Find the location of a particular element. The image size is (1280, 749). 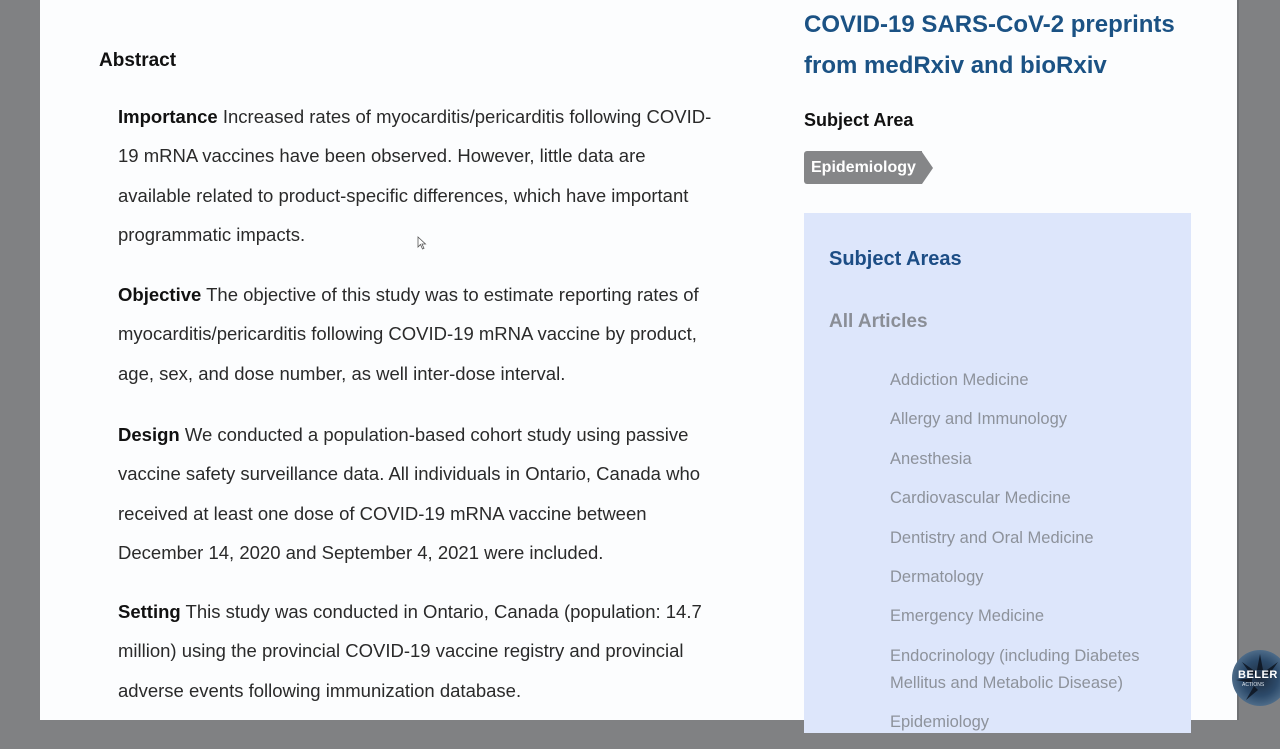

section-label: Design is located at coordinates (149, 434).